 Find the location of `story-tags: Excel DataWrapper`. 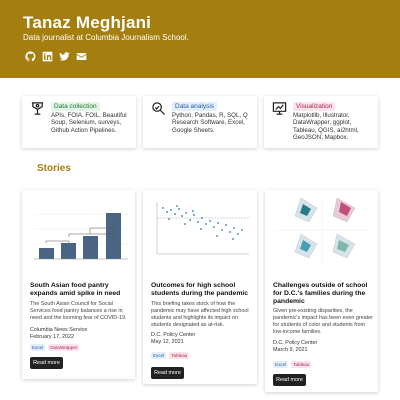

story-tags: Excel DataWrapper is located at coordinates (55, 347).